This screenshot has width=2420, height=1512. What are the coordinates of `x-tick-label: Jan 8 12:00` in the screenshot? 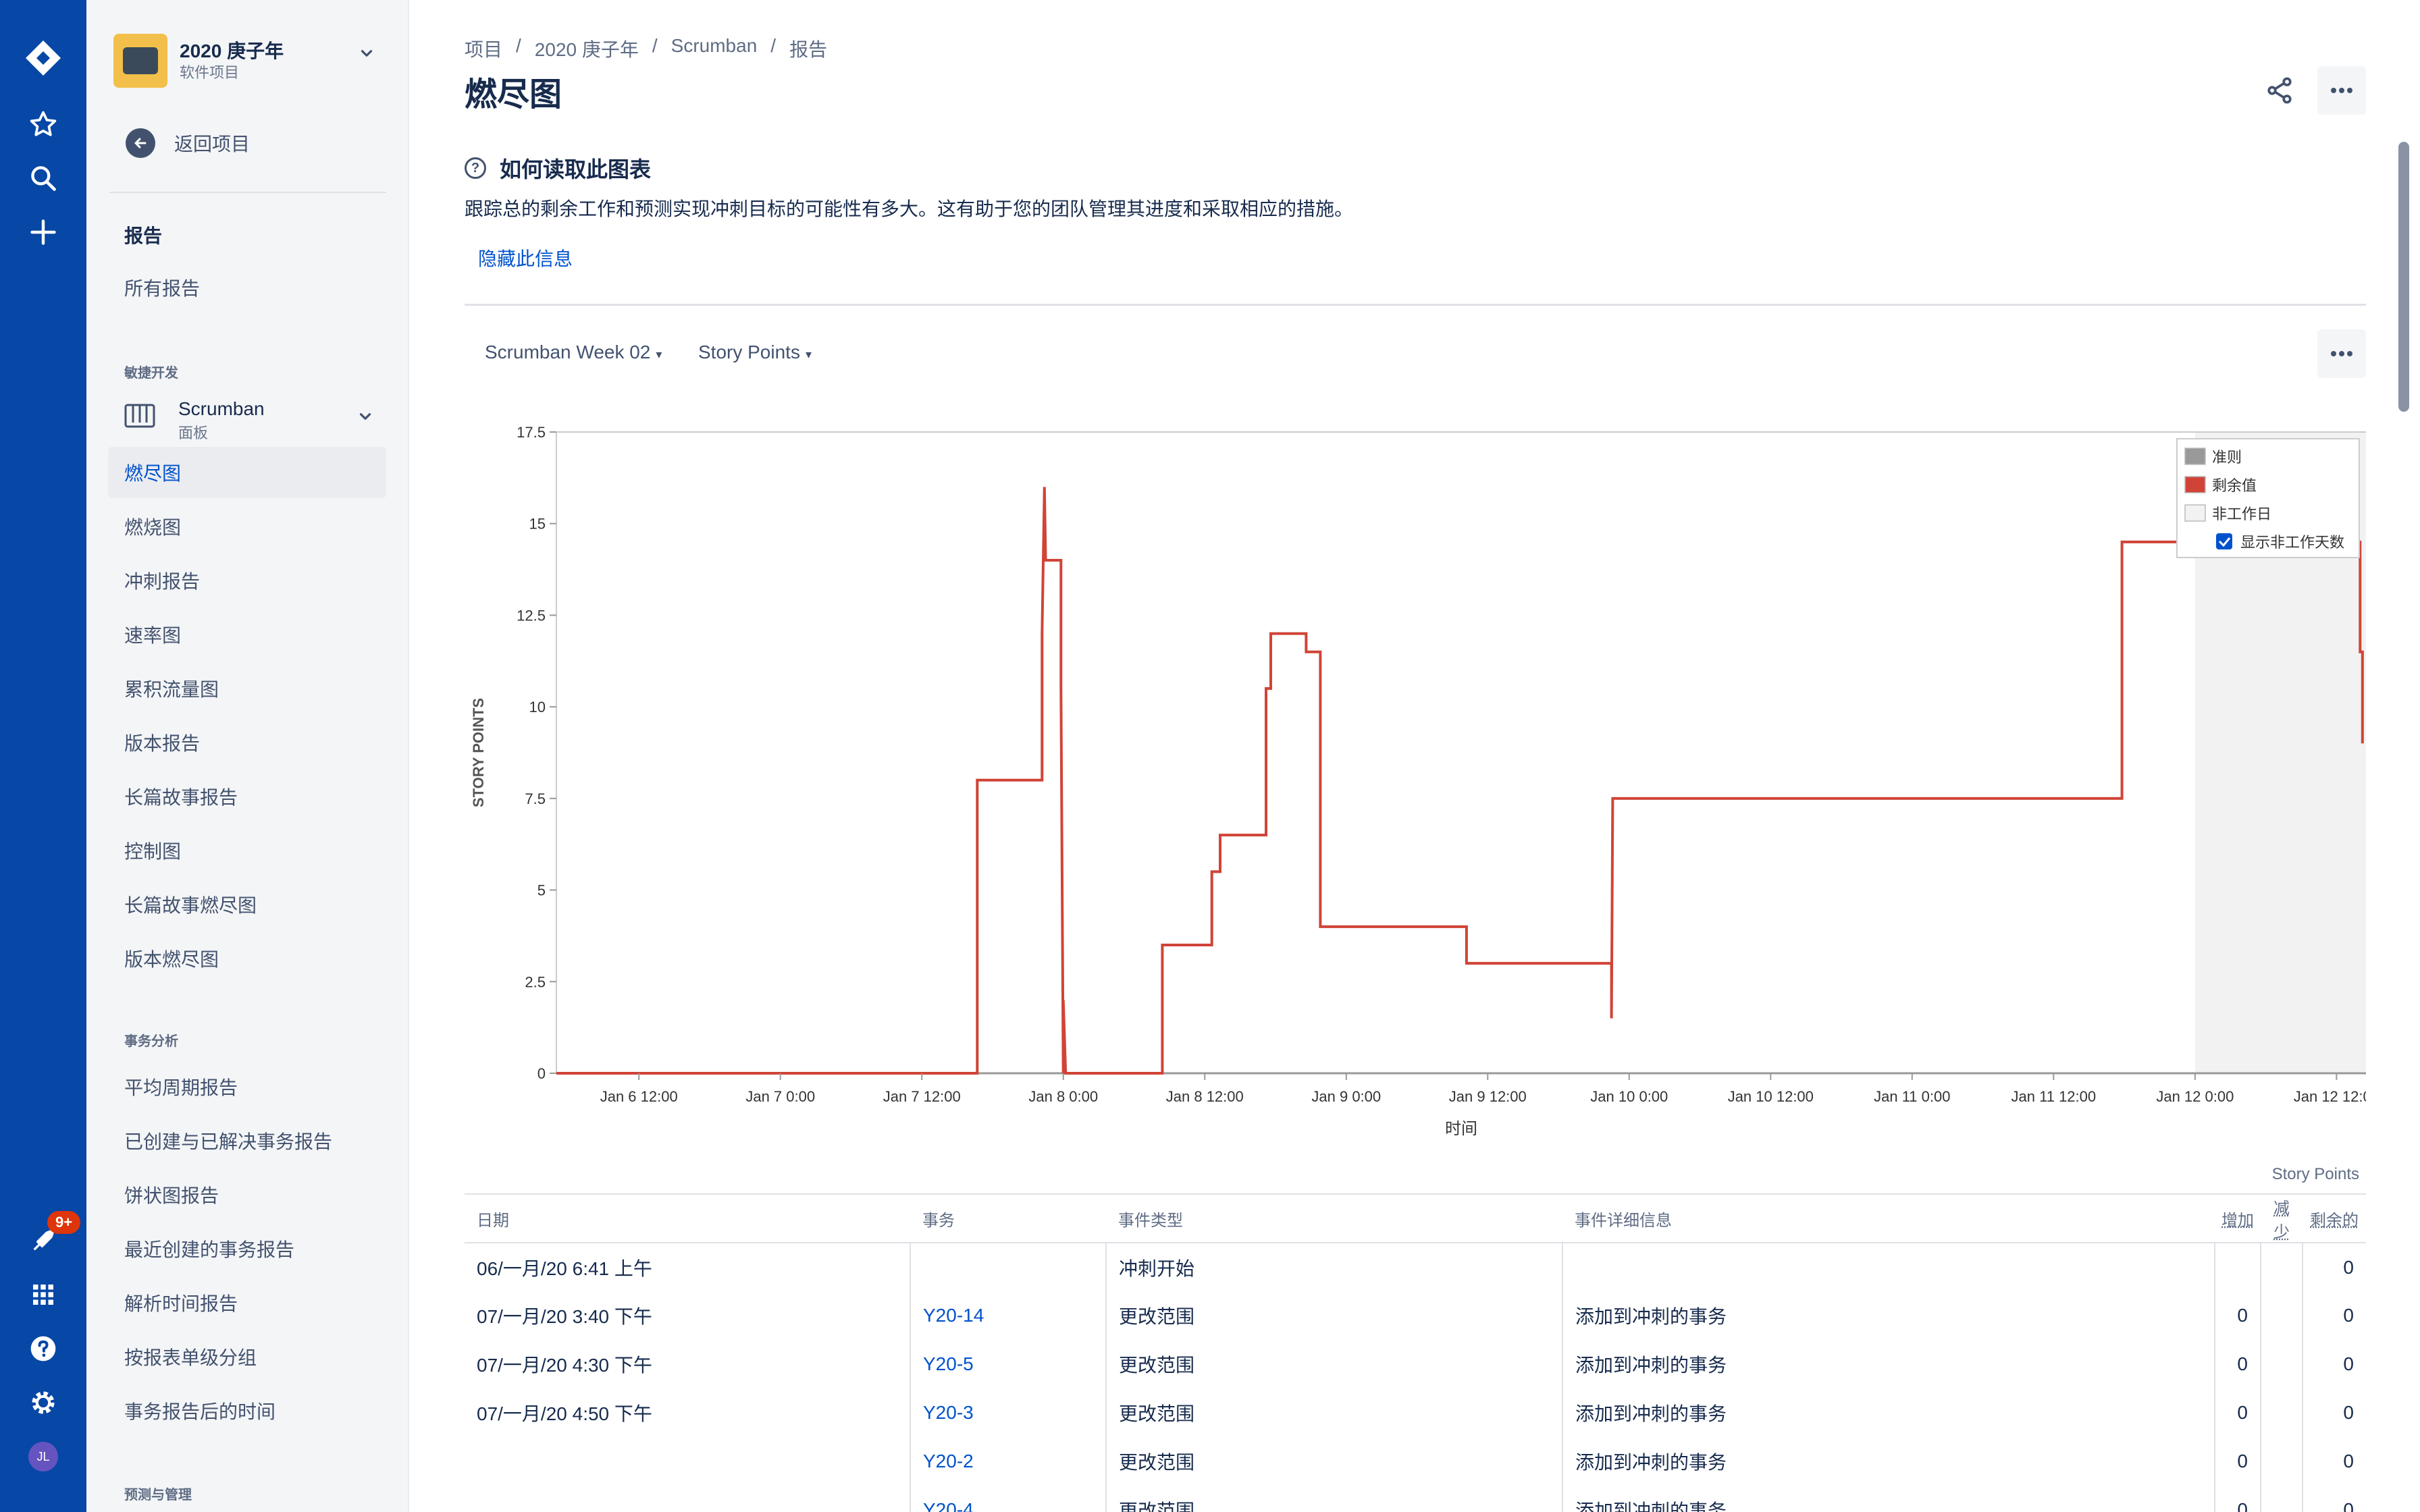 It's located at (1205, 1096).